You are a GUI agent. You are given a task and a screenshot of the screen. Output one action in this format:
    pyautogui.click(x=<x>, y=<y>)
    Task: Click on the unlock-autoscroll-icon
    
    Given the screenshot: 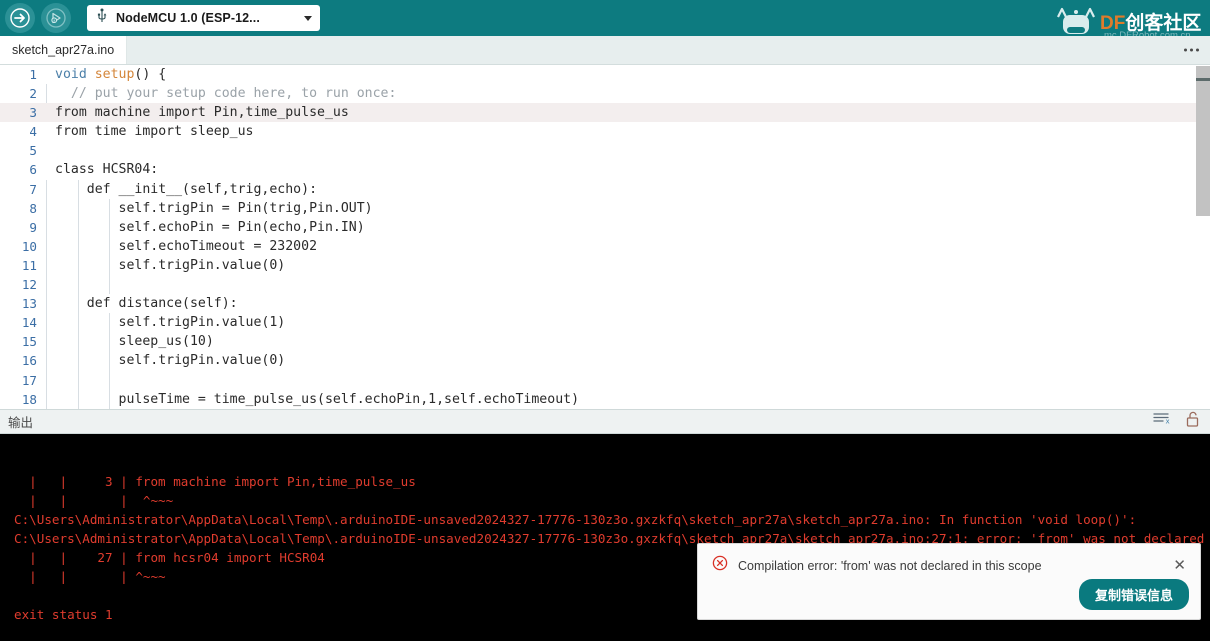 What is the action you would take?
    pyautogui.click(x=1192, y=422)
    